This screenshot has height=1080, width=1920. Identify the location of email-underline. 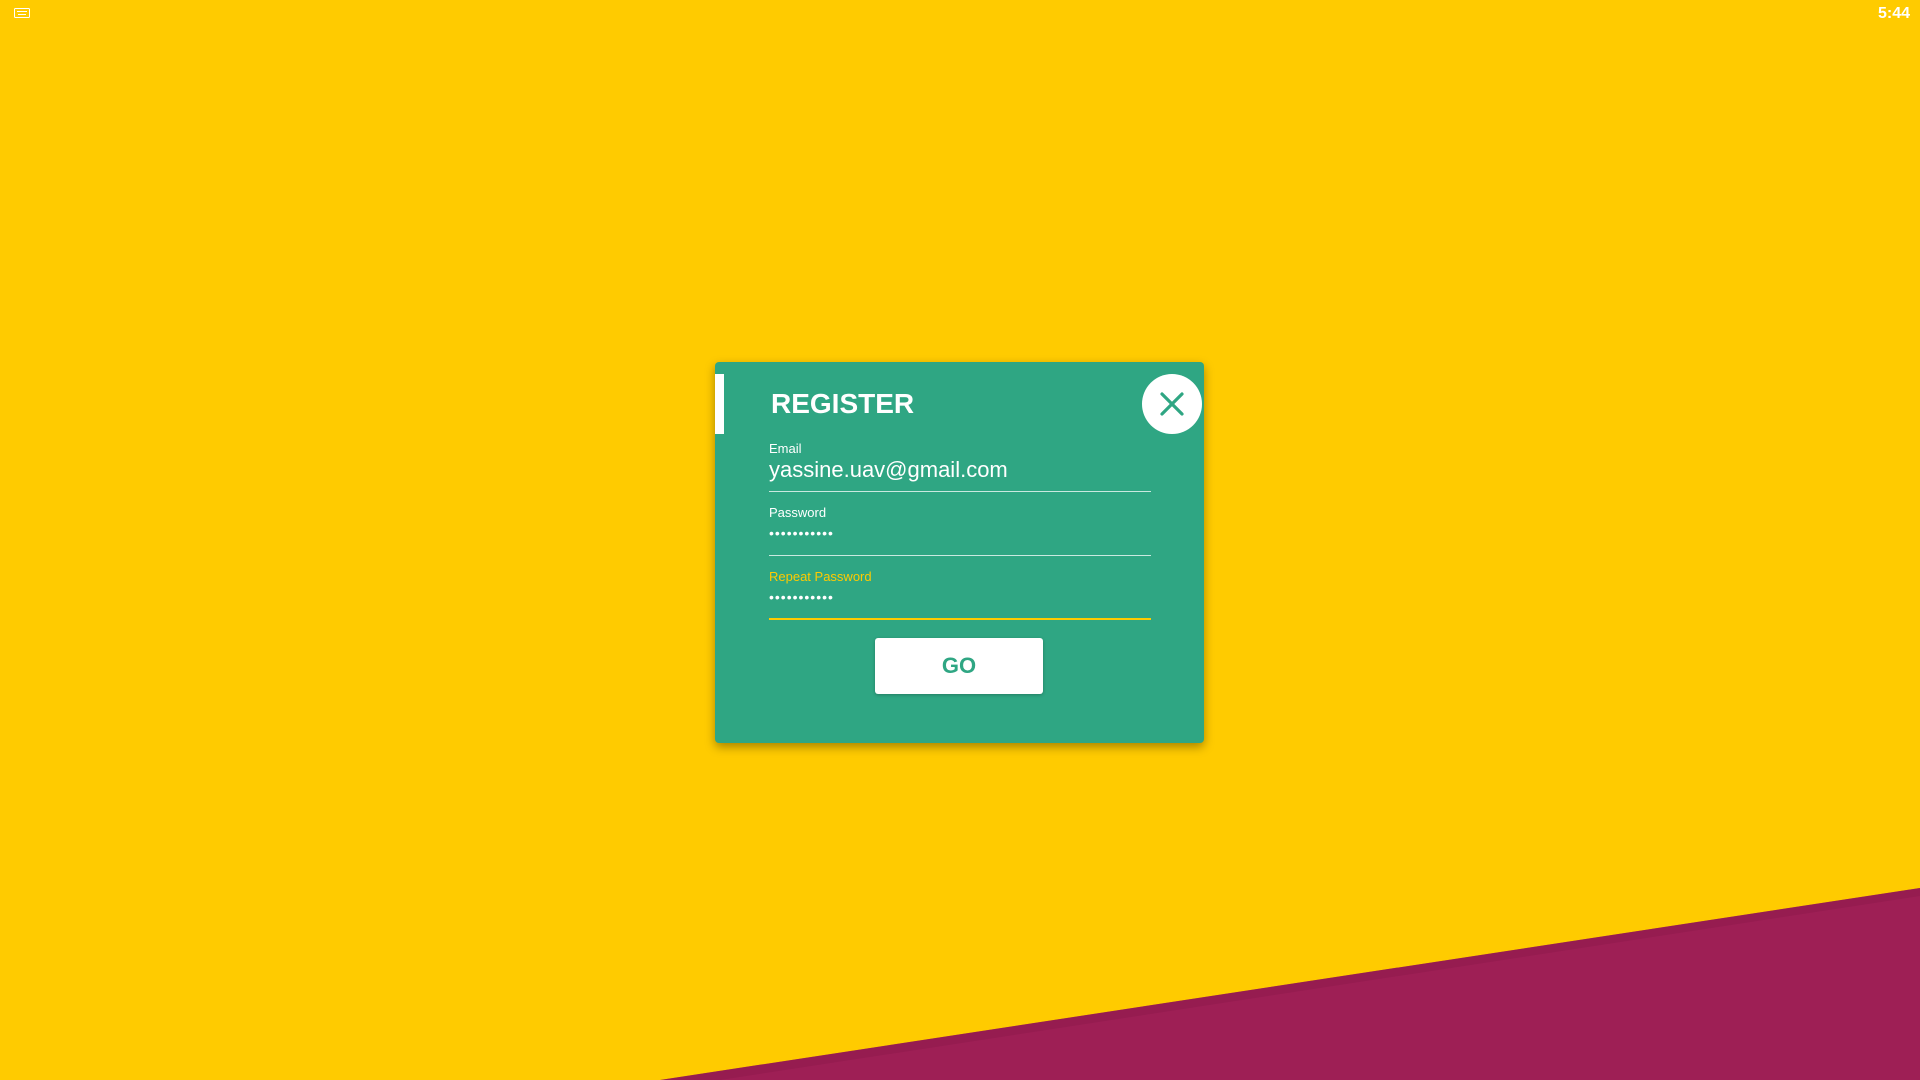
(960, 491).